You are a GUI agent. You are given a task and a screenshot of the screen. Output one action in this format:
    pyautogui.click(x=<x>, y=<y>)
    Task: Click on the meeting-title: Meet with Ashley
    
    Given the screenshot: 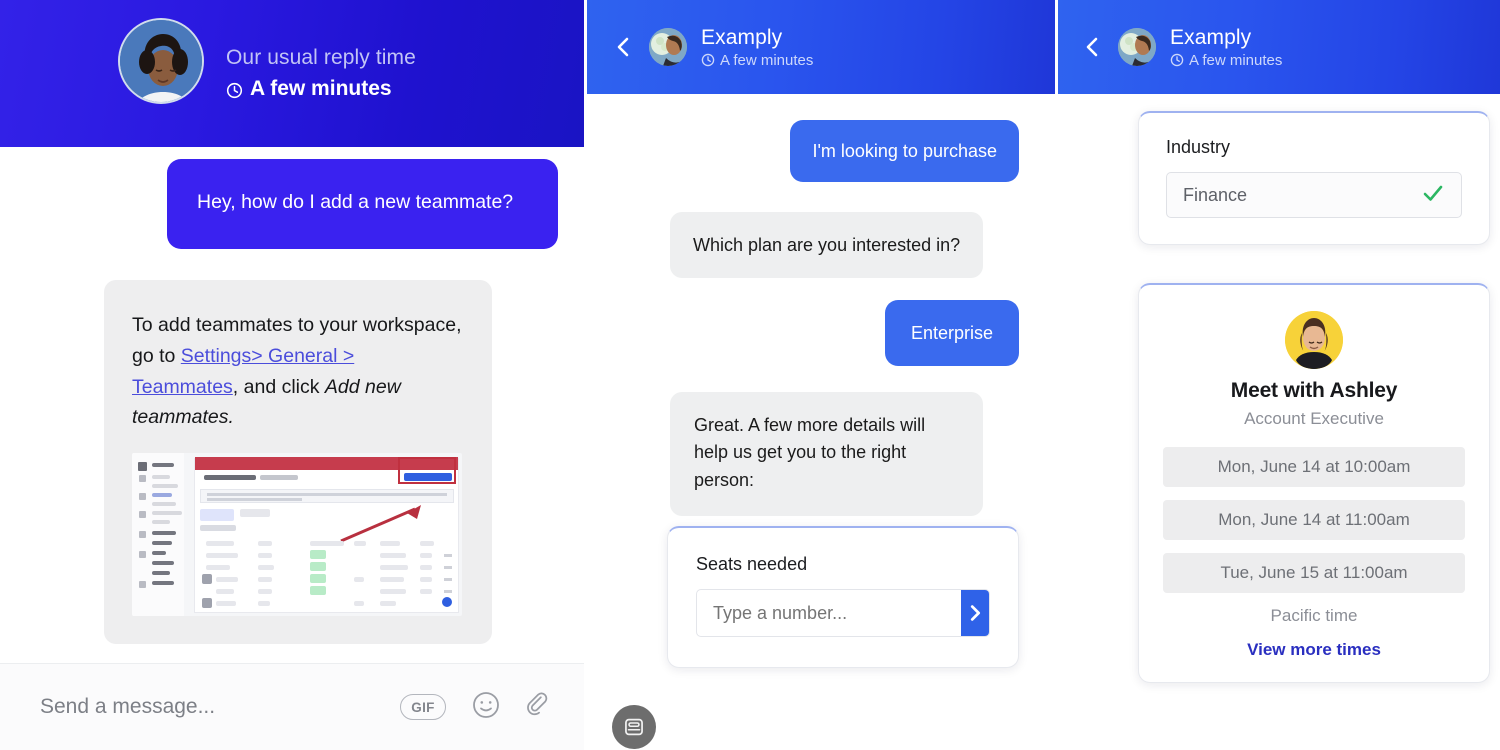 What is the action you would take?
    pyautogui.click(x=1314, y=390)
    